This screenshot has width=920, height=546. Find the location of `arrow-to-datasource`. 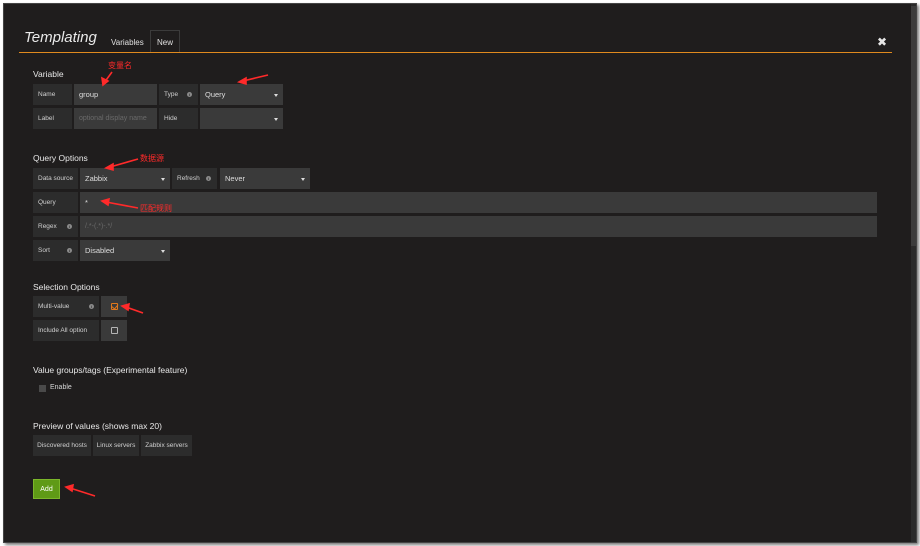

arrow-to-datasource is located at coordinates (124, 163).